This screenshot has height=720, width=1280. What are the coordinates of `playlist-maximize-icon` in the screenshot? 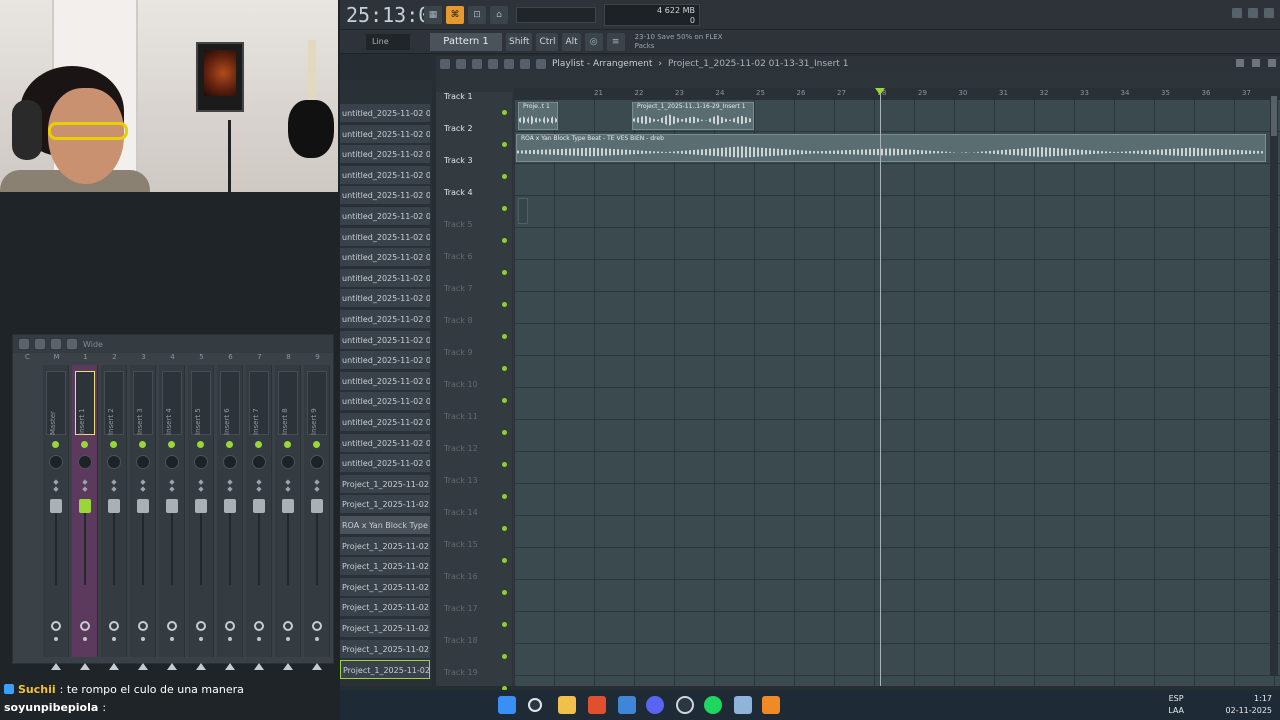 It's located at (1256, 63).